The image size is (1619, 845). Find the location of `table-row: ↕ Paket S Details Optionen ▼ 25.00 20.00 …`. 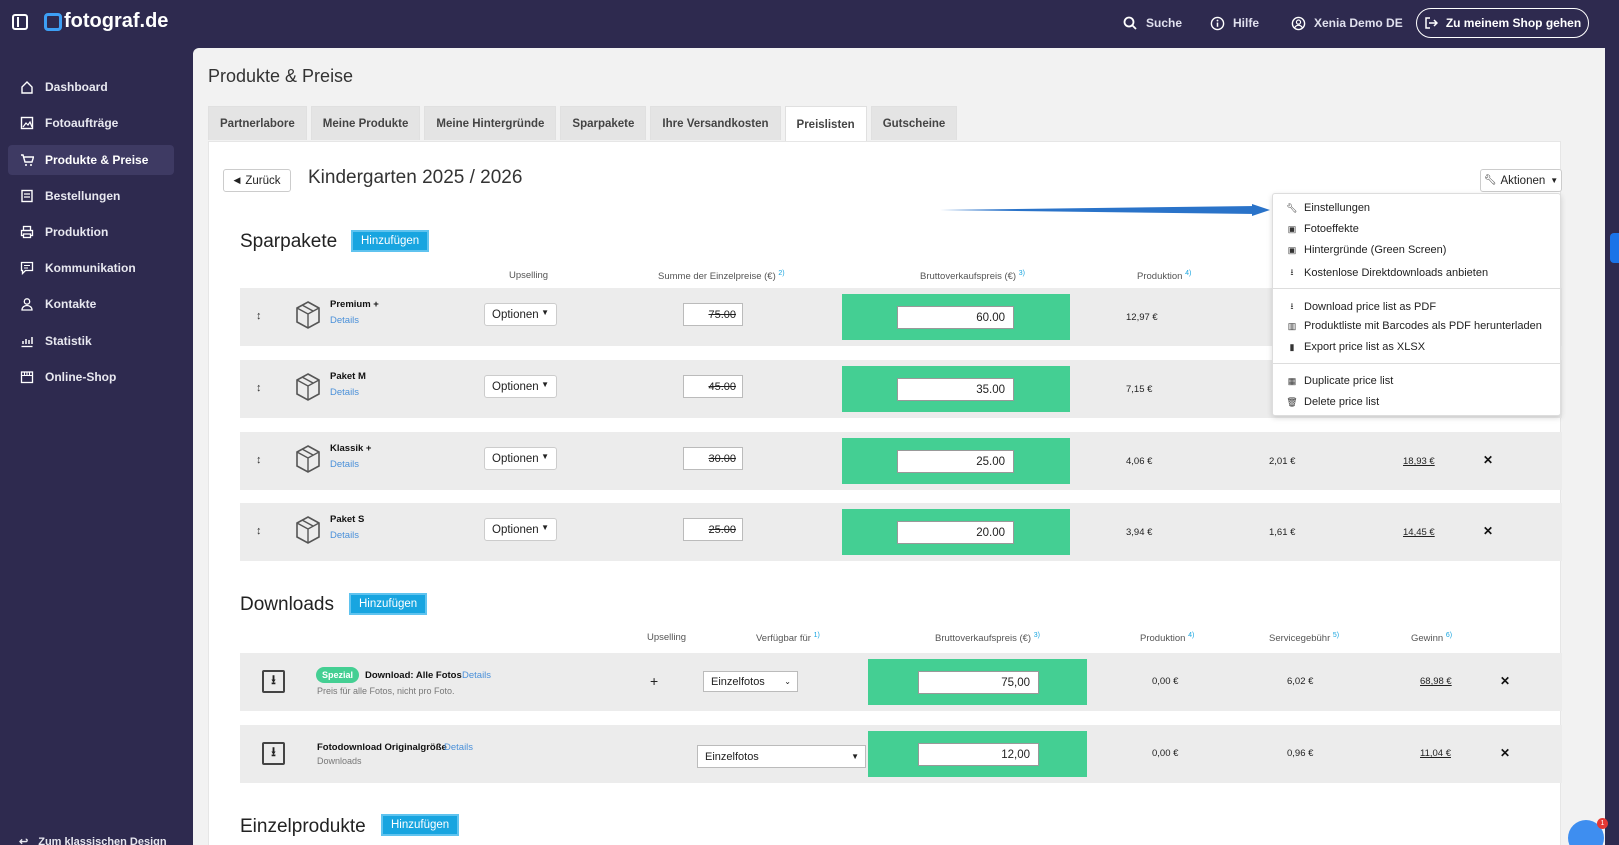

table-row: ↕ Paket S Details Optionen ▼ 25.00 20.00 … is located at coordinates (901, 532).